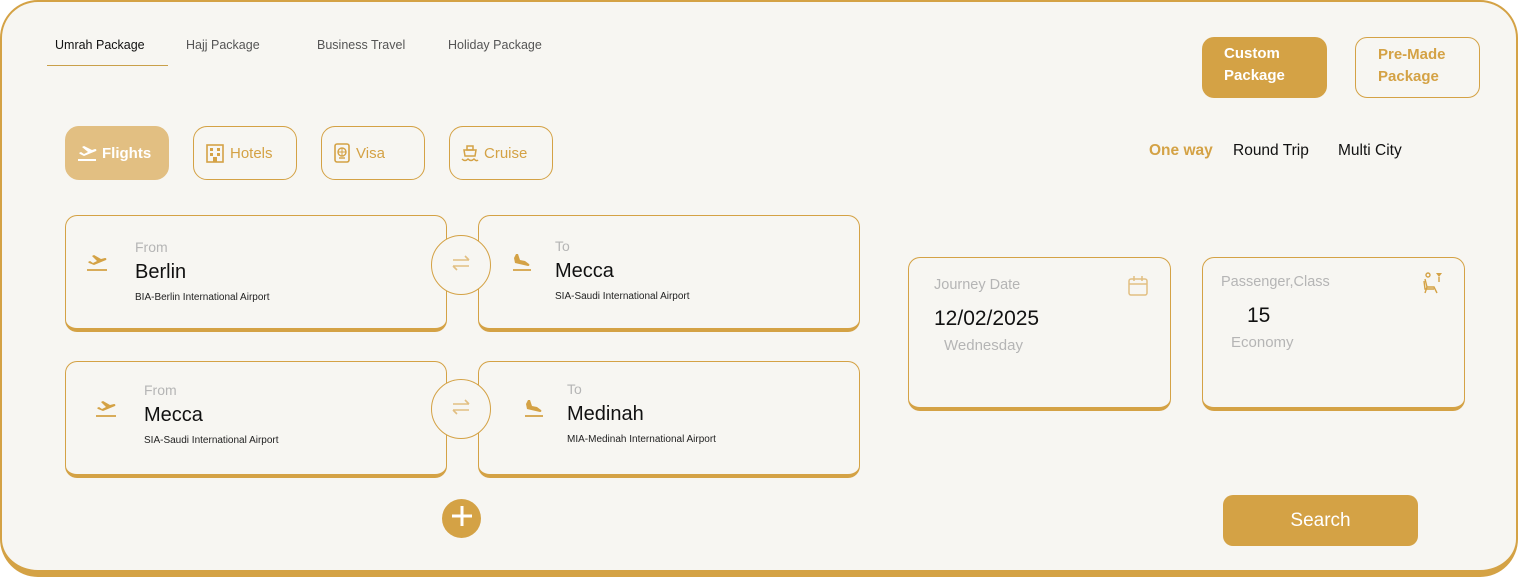  I want to click on to-airport: MIA-Medinah International Airport, so click(641, 439).